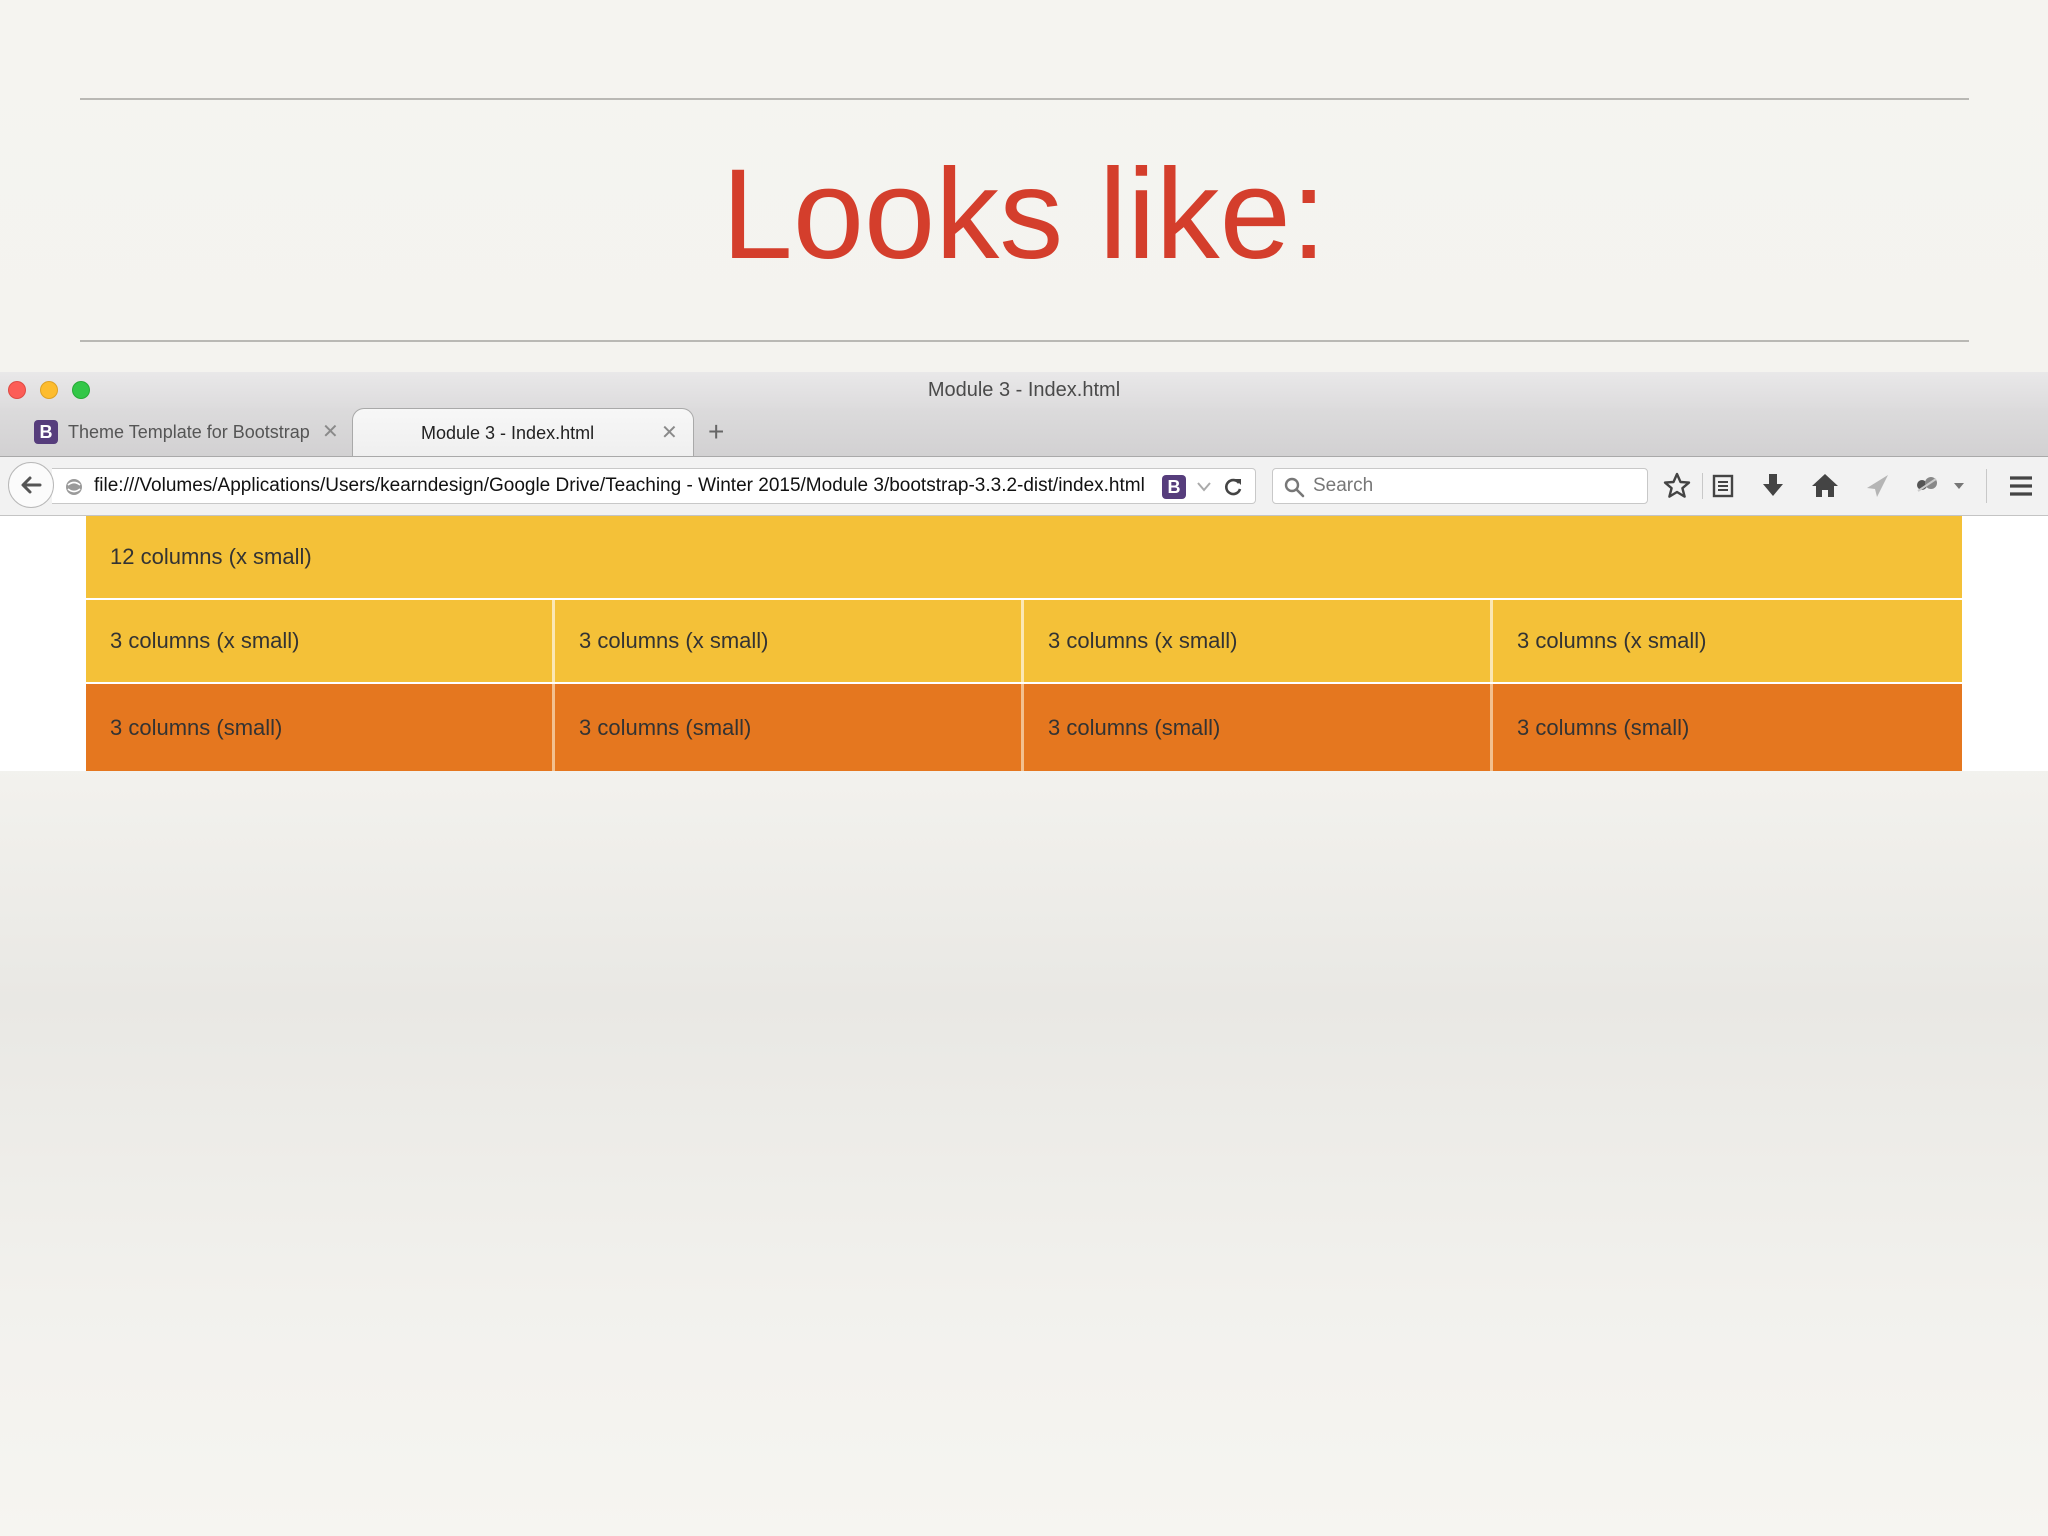 Image resolution: width=2048 pixels, height=1536 pixels. I want to click on window-title: Module 3 - Index.html, so click(1024, 390).